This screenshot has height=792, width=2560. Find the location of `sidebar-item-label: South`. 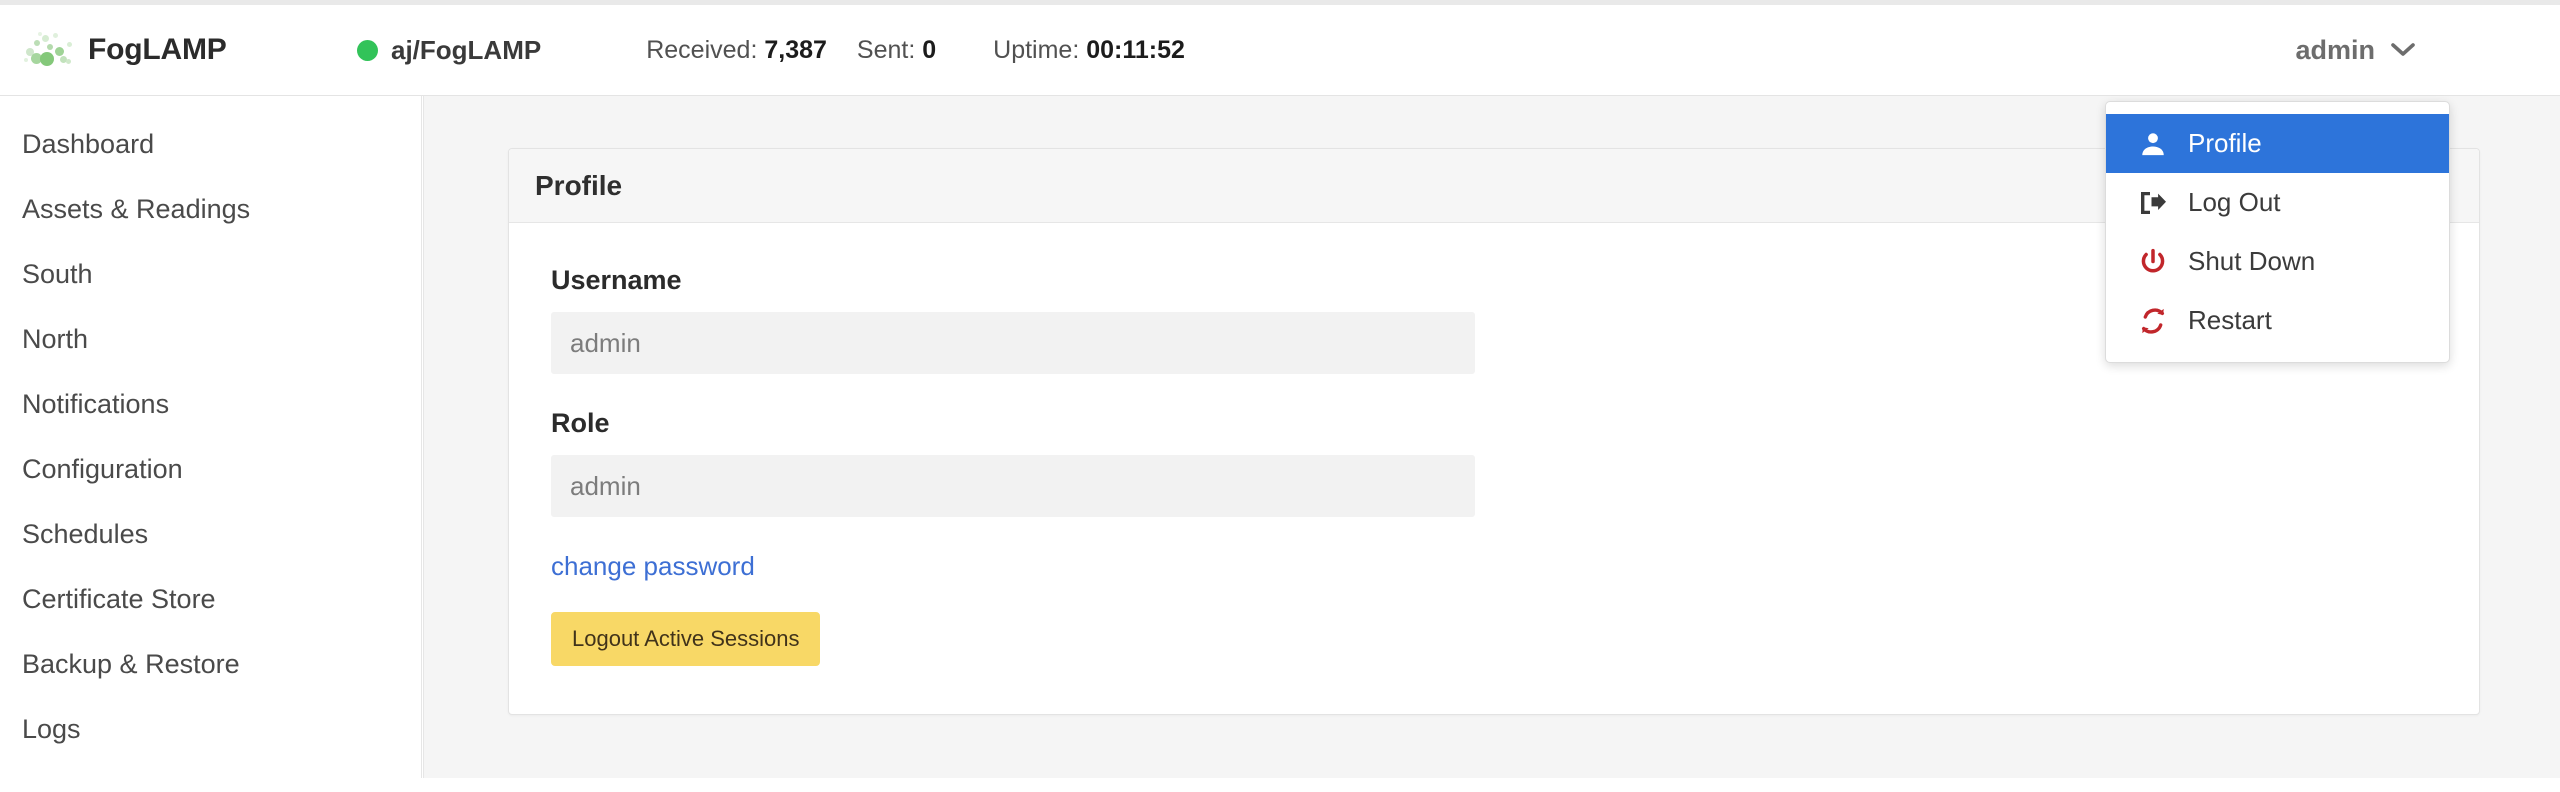

sidebar-item-label: South is located at coordinates (57, 274).